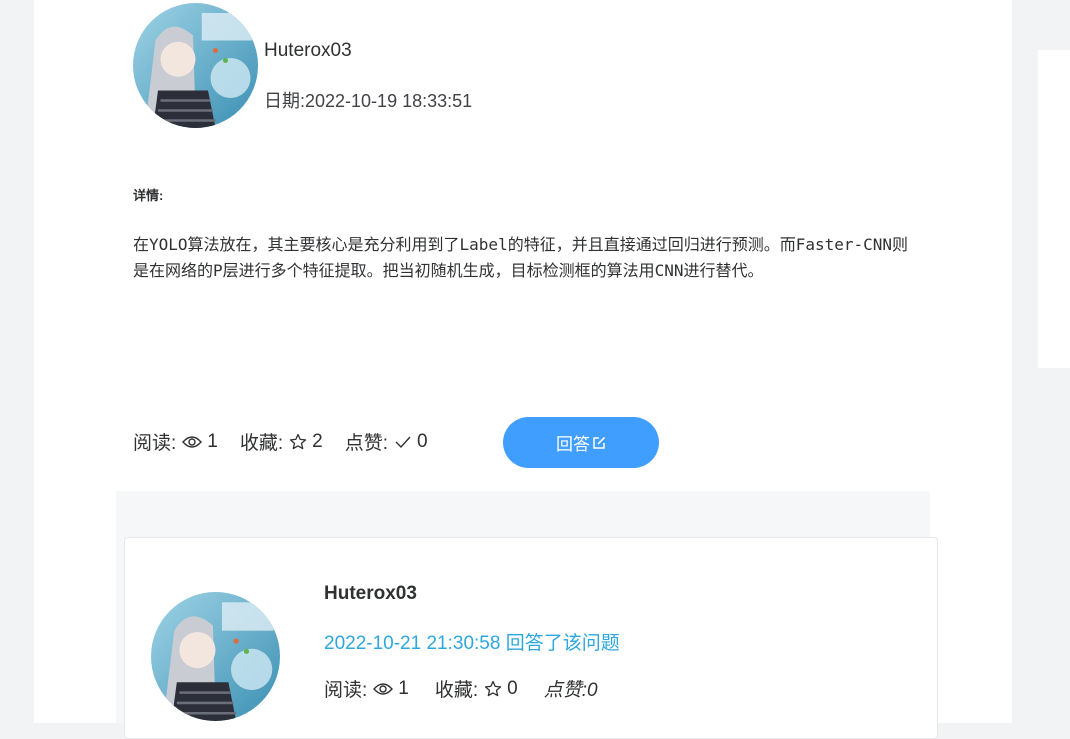 This screenshot has width=1070, height=739. Describe the element at coordinates (195, 65) in the screenshot. I see `question-author-avatar` at that location.